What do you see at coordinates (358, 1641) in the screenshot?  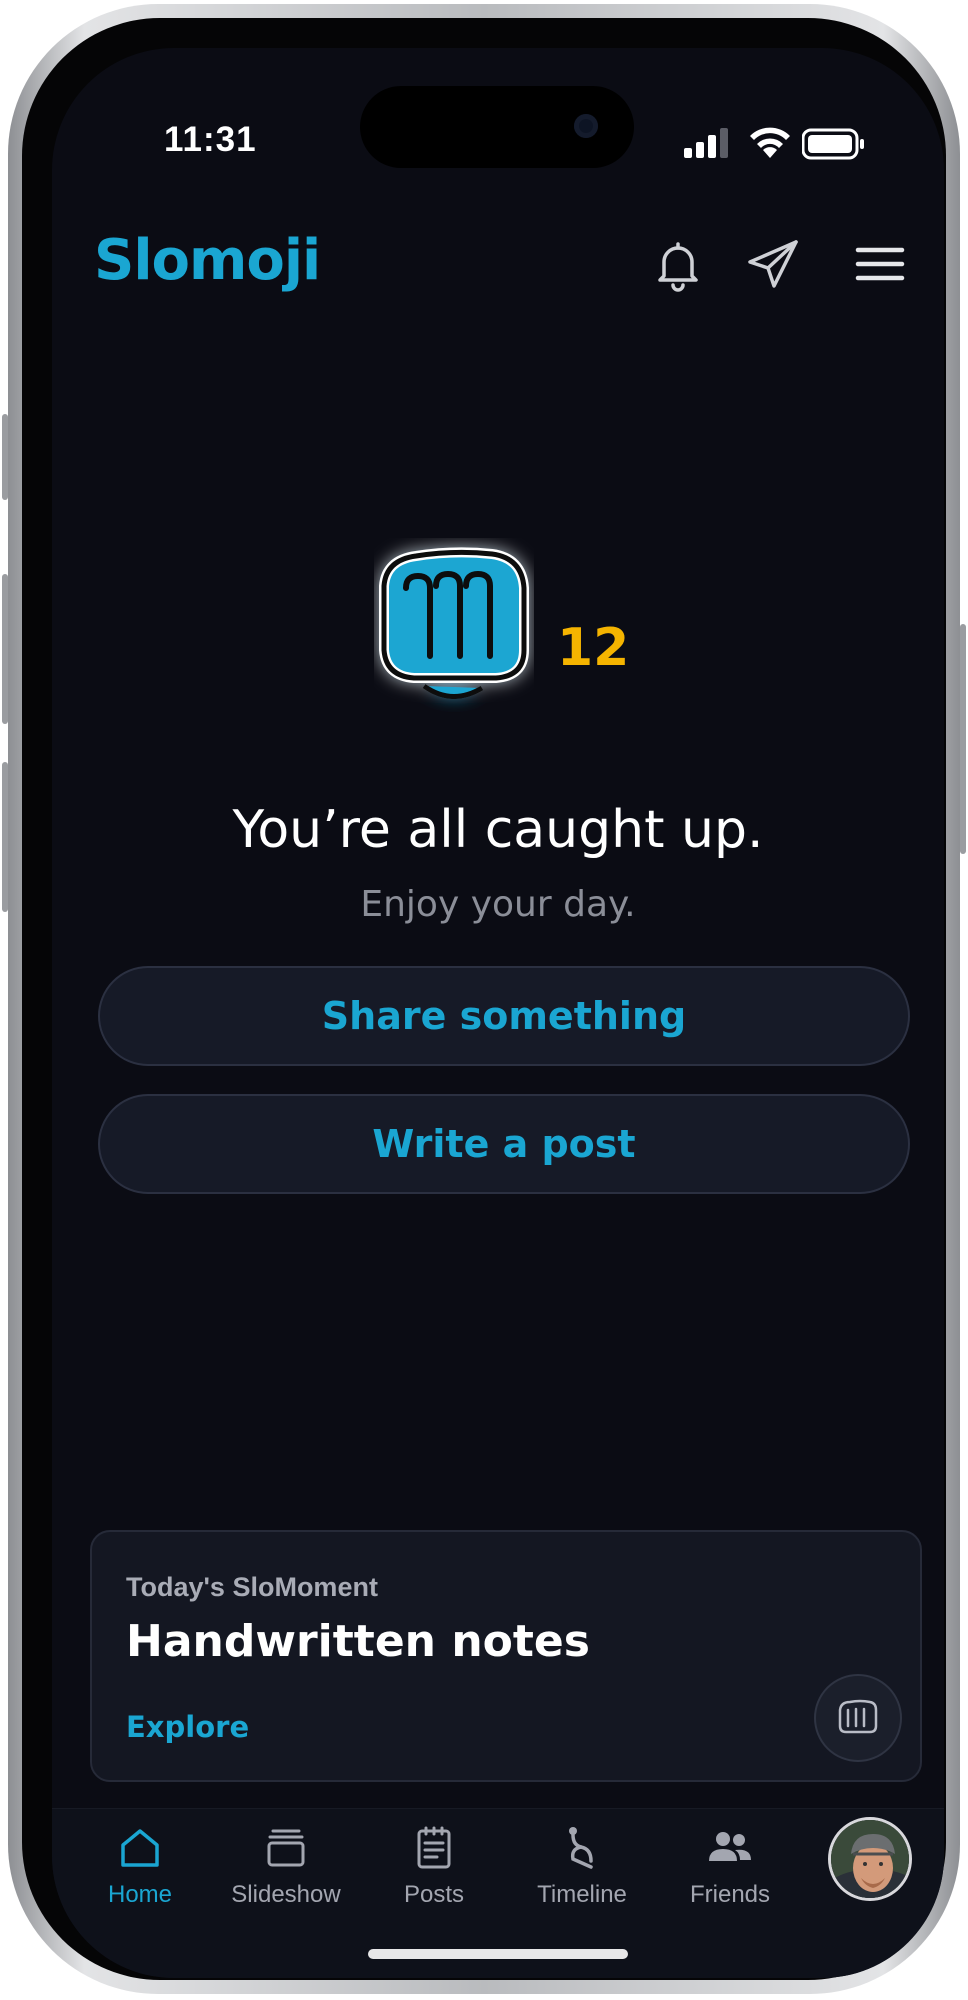 I see `slomoment-title: Handwritten notes` at bounding box center [358, 1641].